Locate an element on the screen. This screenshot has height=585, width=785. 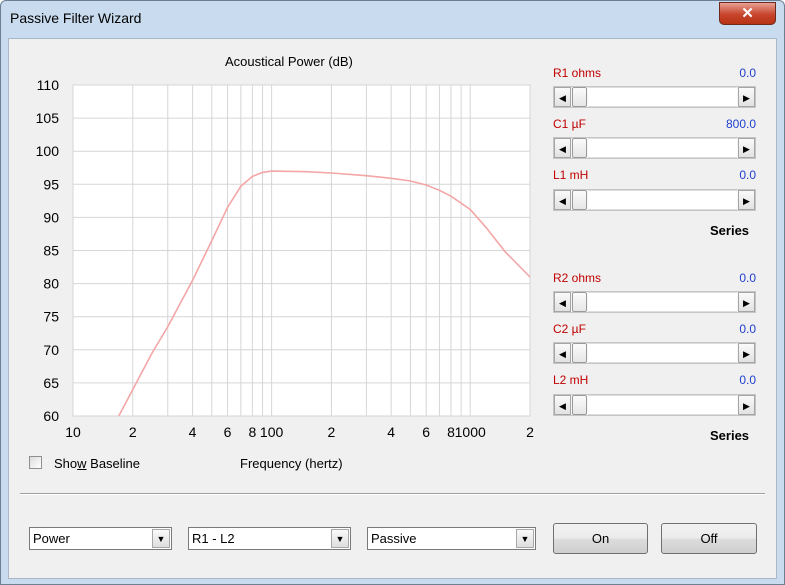
l1-value: 0.0 is located at coordinates (747, 175).